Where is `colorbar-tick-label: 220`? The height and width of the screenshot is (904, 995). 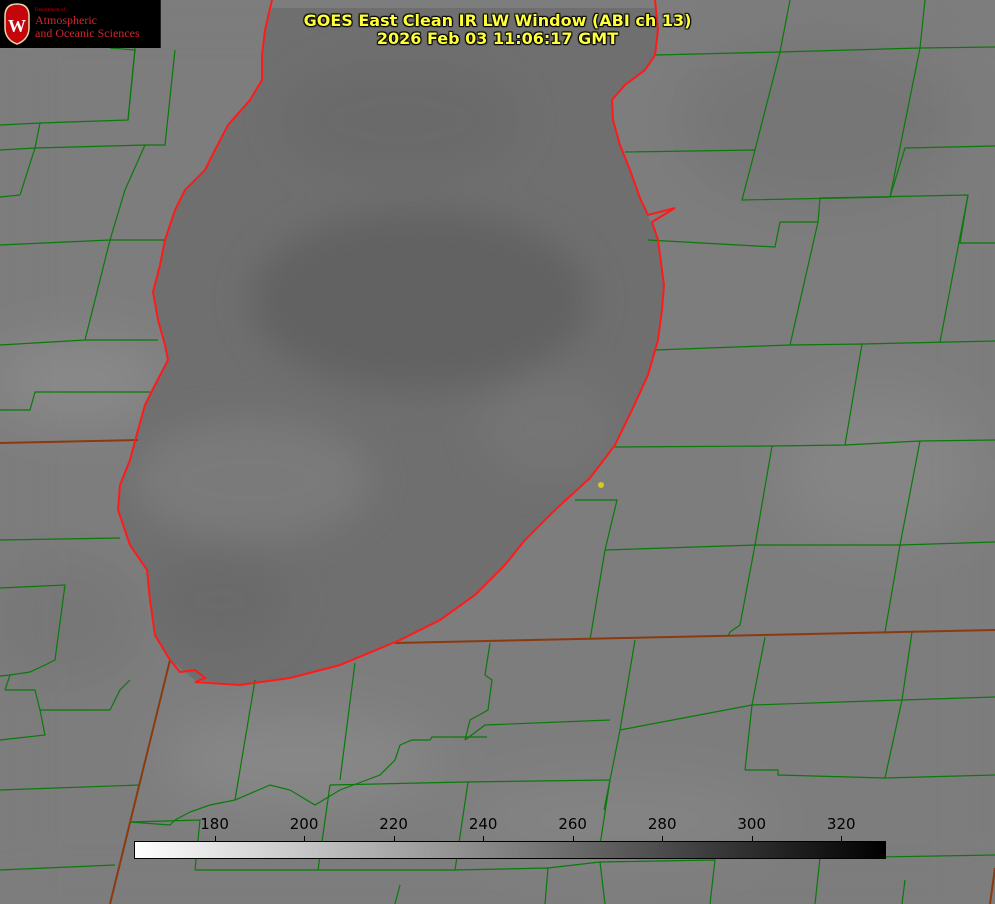
colorbar-tick-label: 220 is located at coordinates (393, 824).